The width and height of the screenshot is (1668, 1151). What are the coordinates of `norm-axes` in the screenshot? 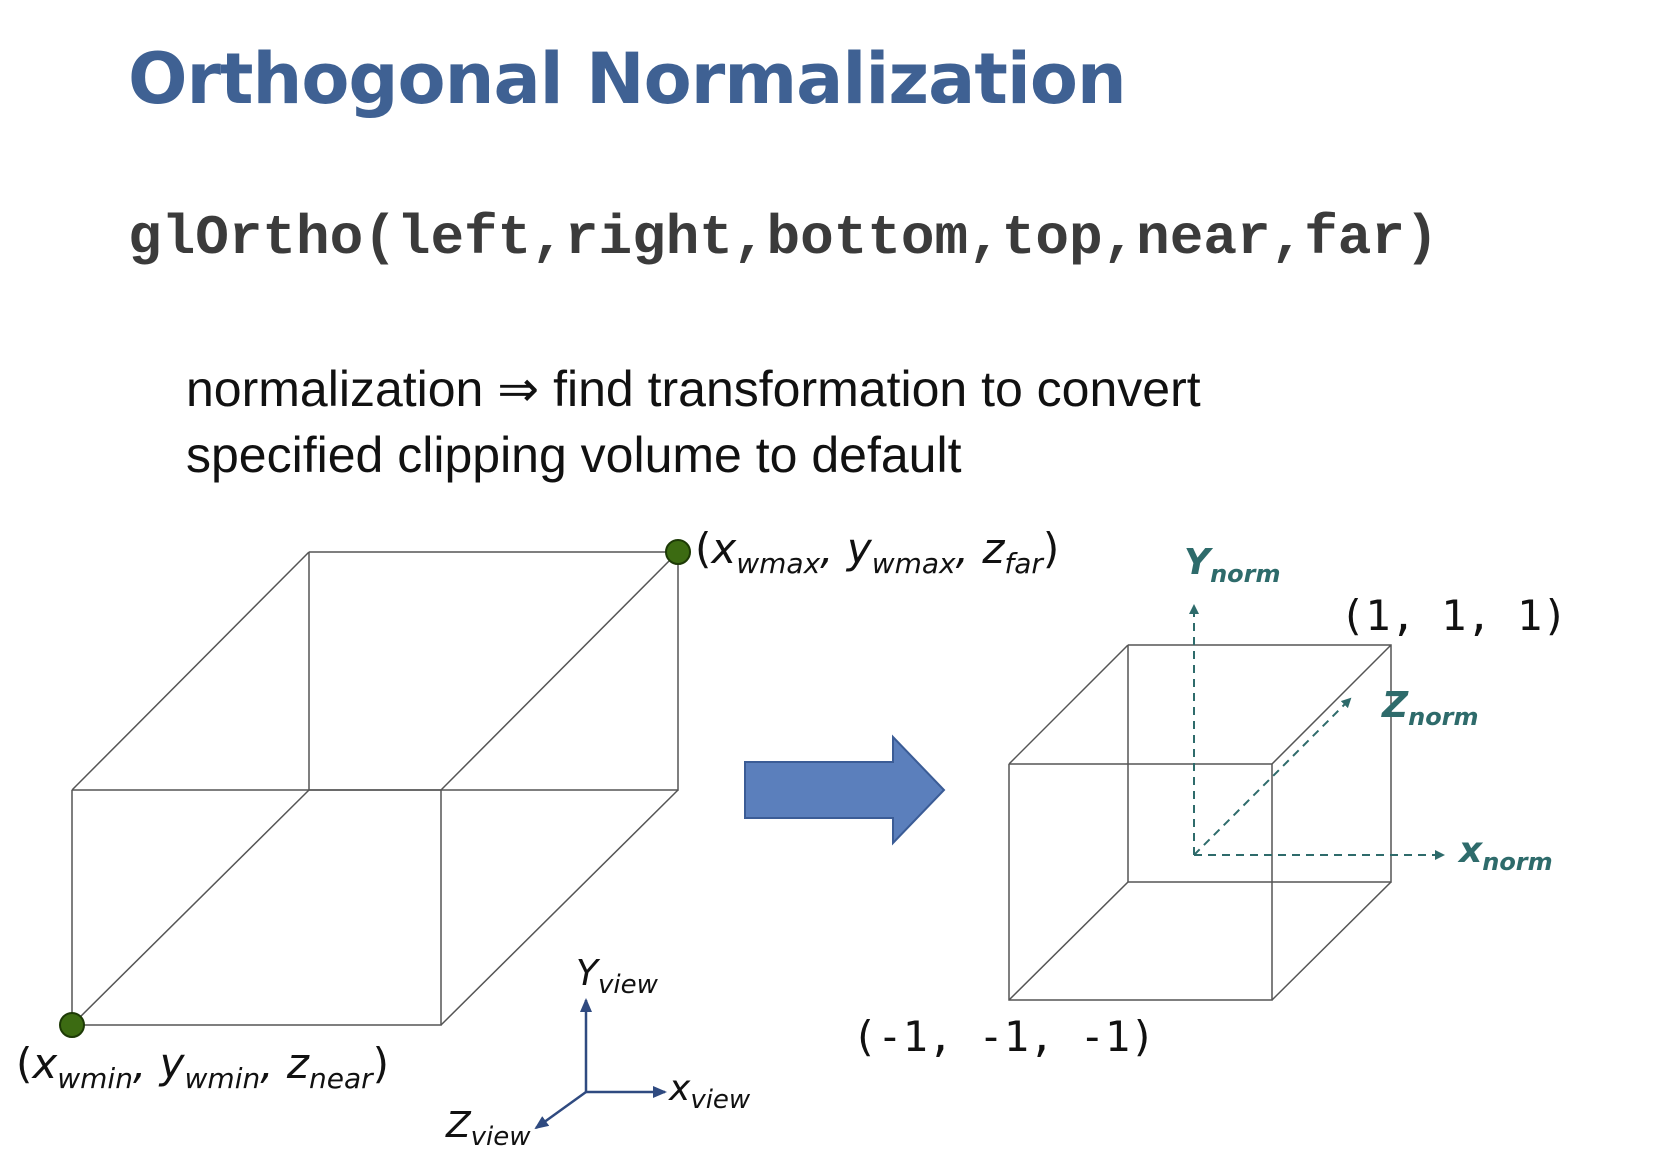 It's located at (1317, 732).